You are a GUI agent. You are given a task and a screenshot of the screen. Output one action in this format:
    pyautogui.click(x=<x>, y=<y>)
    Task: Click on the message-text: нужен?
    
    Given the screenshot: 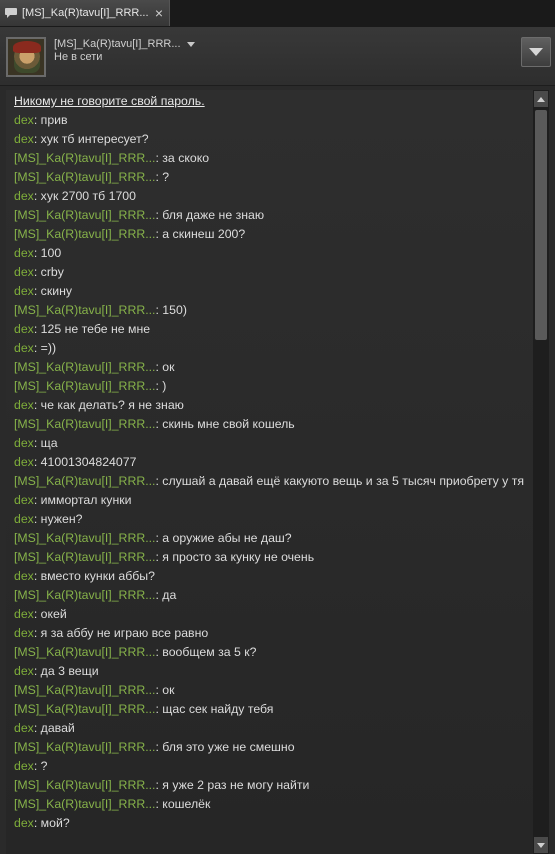 What is the action you would take?
    pyautogui.click(x=61, y=519)
    